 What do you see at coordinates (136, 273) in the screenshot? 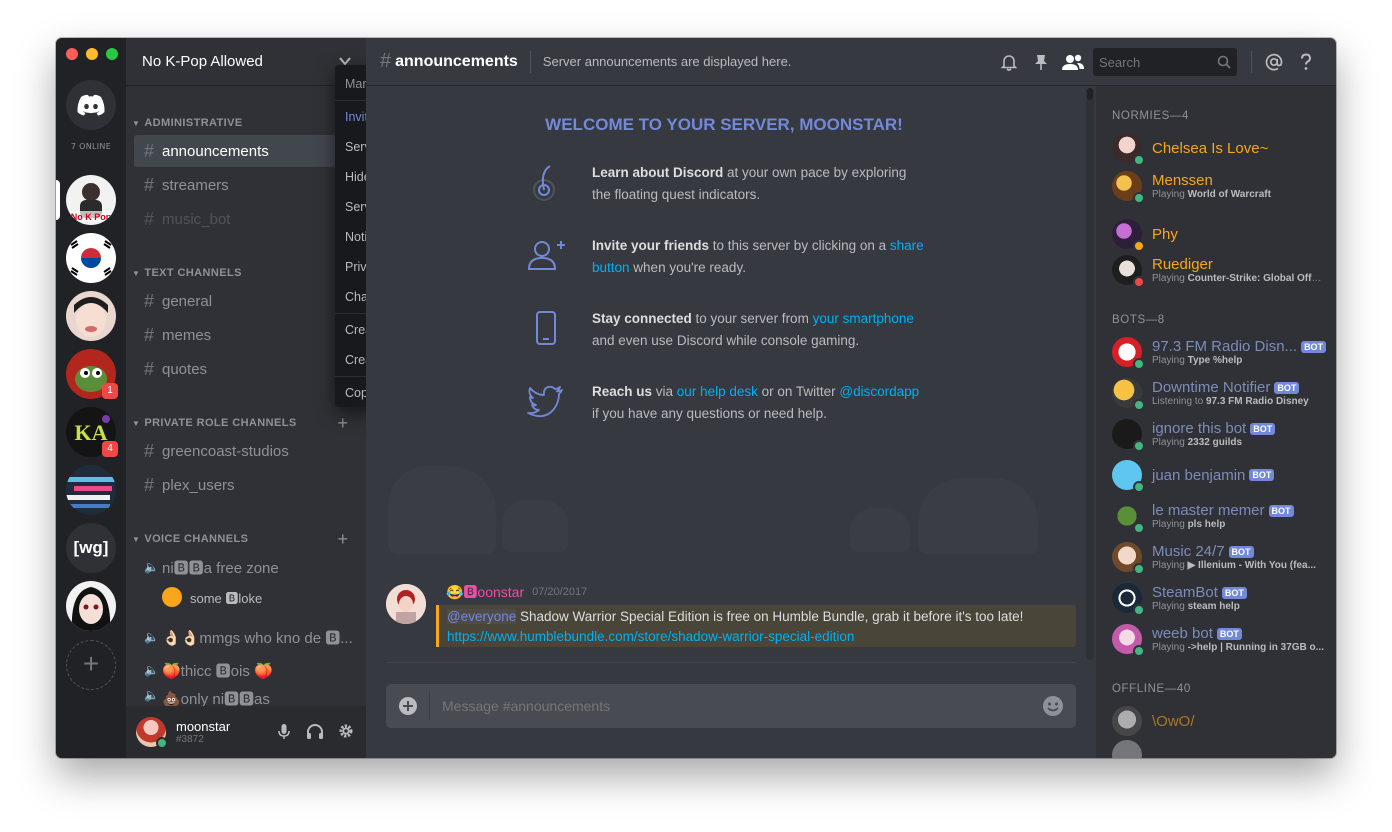
I see `category-collapse-icon: ▼` at bounding box center [136, 273].